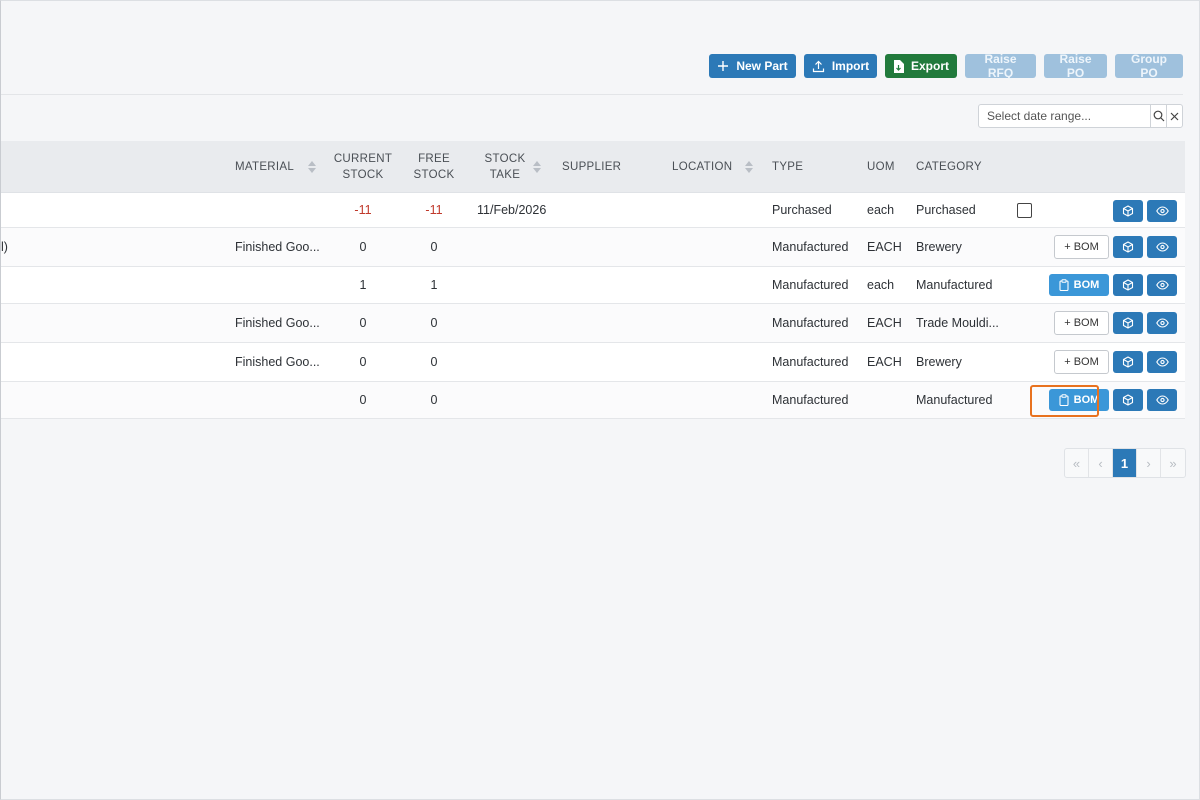 This screenshot has height=800, width=1200. I want to click on raise-po-button: Raise PO, so click(1075, 66).